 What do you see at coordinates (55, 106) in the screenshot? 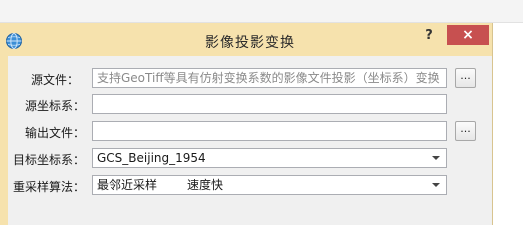
I see `source-crs-label: 源坐标系：` at bounding box center [55, 106].